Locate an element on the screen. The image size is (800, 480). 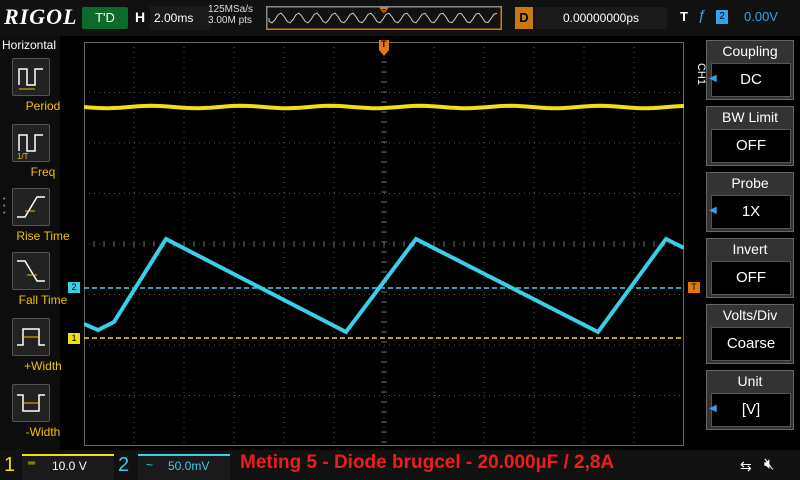
ch2-number: 2 is located at coordinates (123, 465).